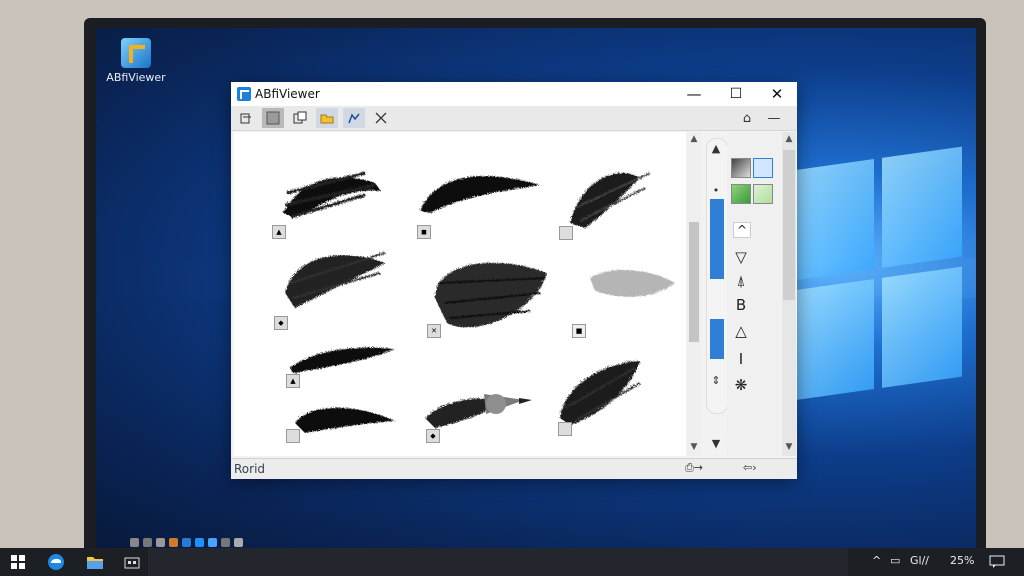 This screenshot has width=1024, height=576. What do you see at coordinates (774, 118) in the screenshot?
I see `collapse-panel-button: —` at bounding box center [774, 118].